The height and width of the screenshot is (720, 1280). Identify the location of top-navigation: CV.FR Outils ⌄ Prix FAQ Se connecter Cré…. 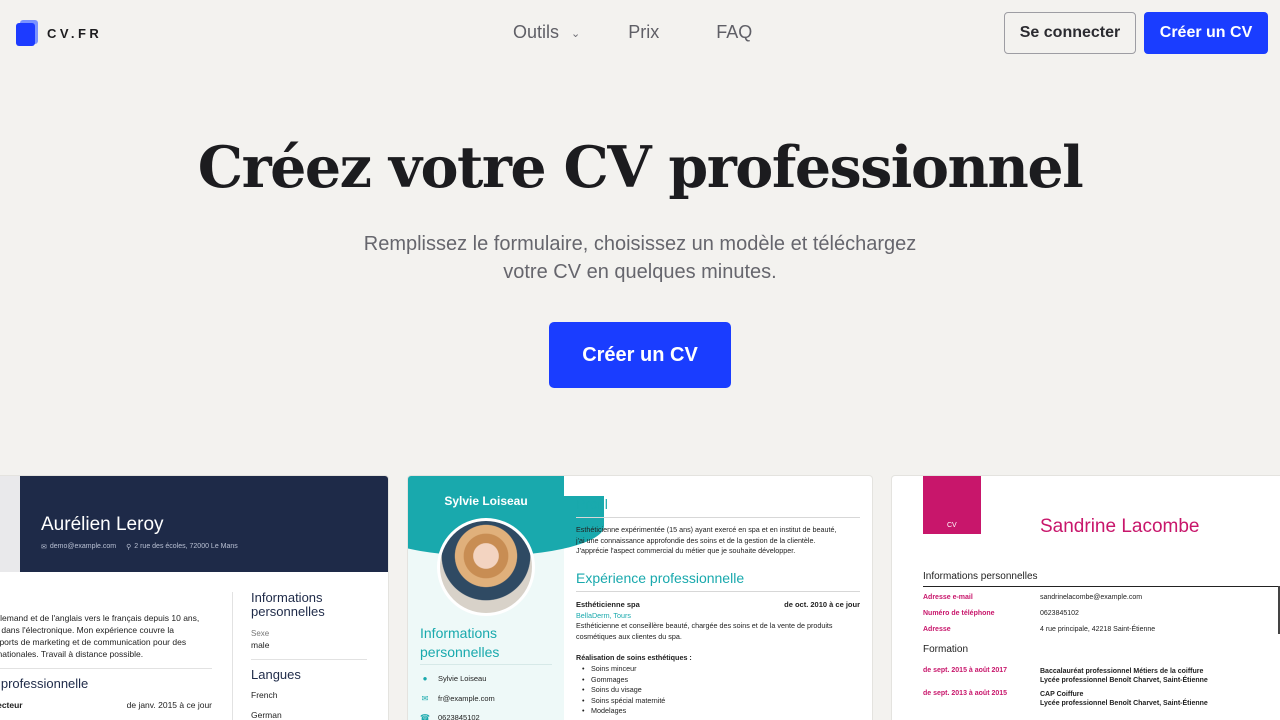
(640, 33).